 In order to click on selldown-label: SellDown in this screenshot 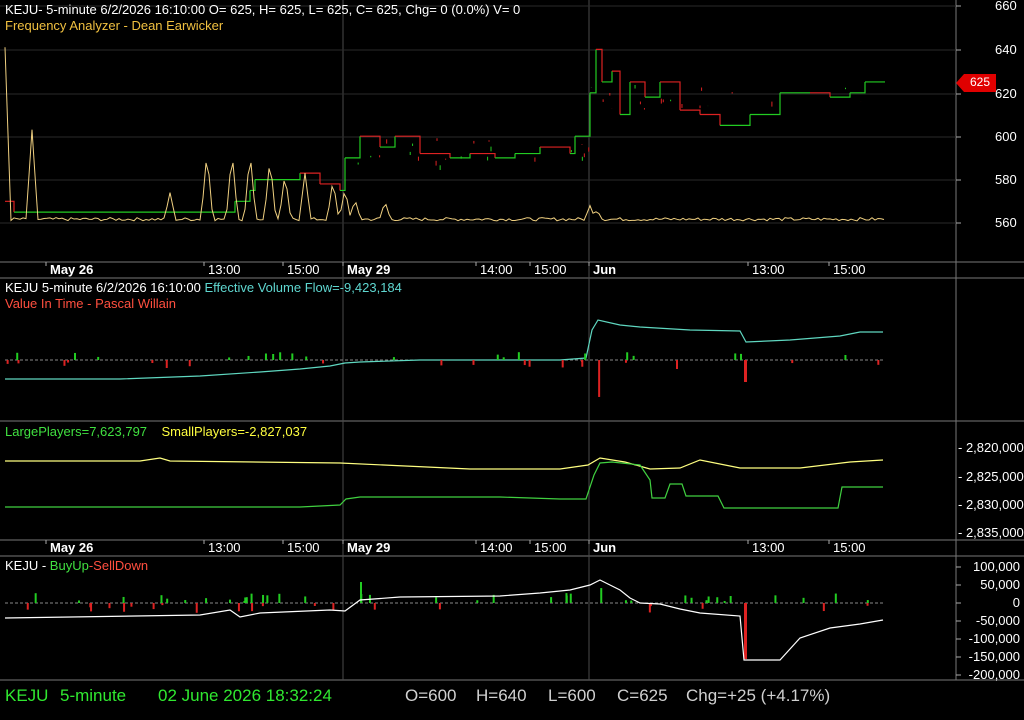, I will do `click(121, 565)`.